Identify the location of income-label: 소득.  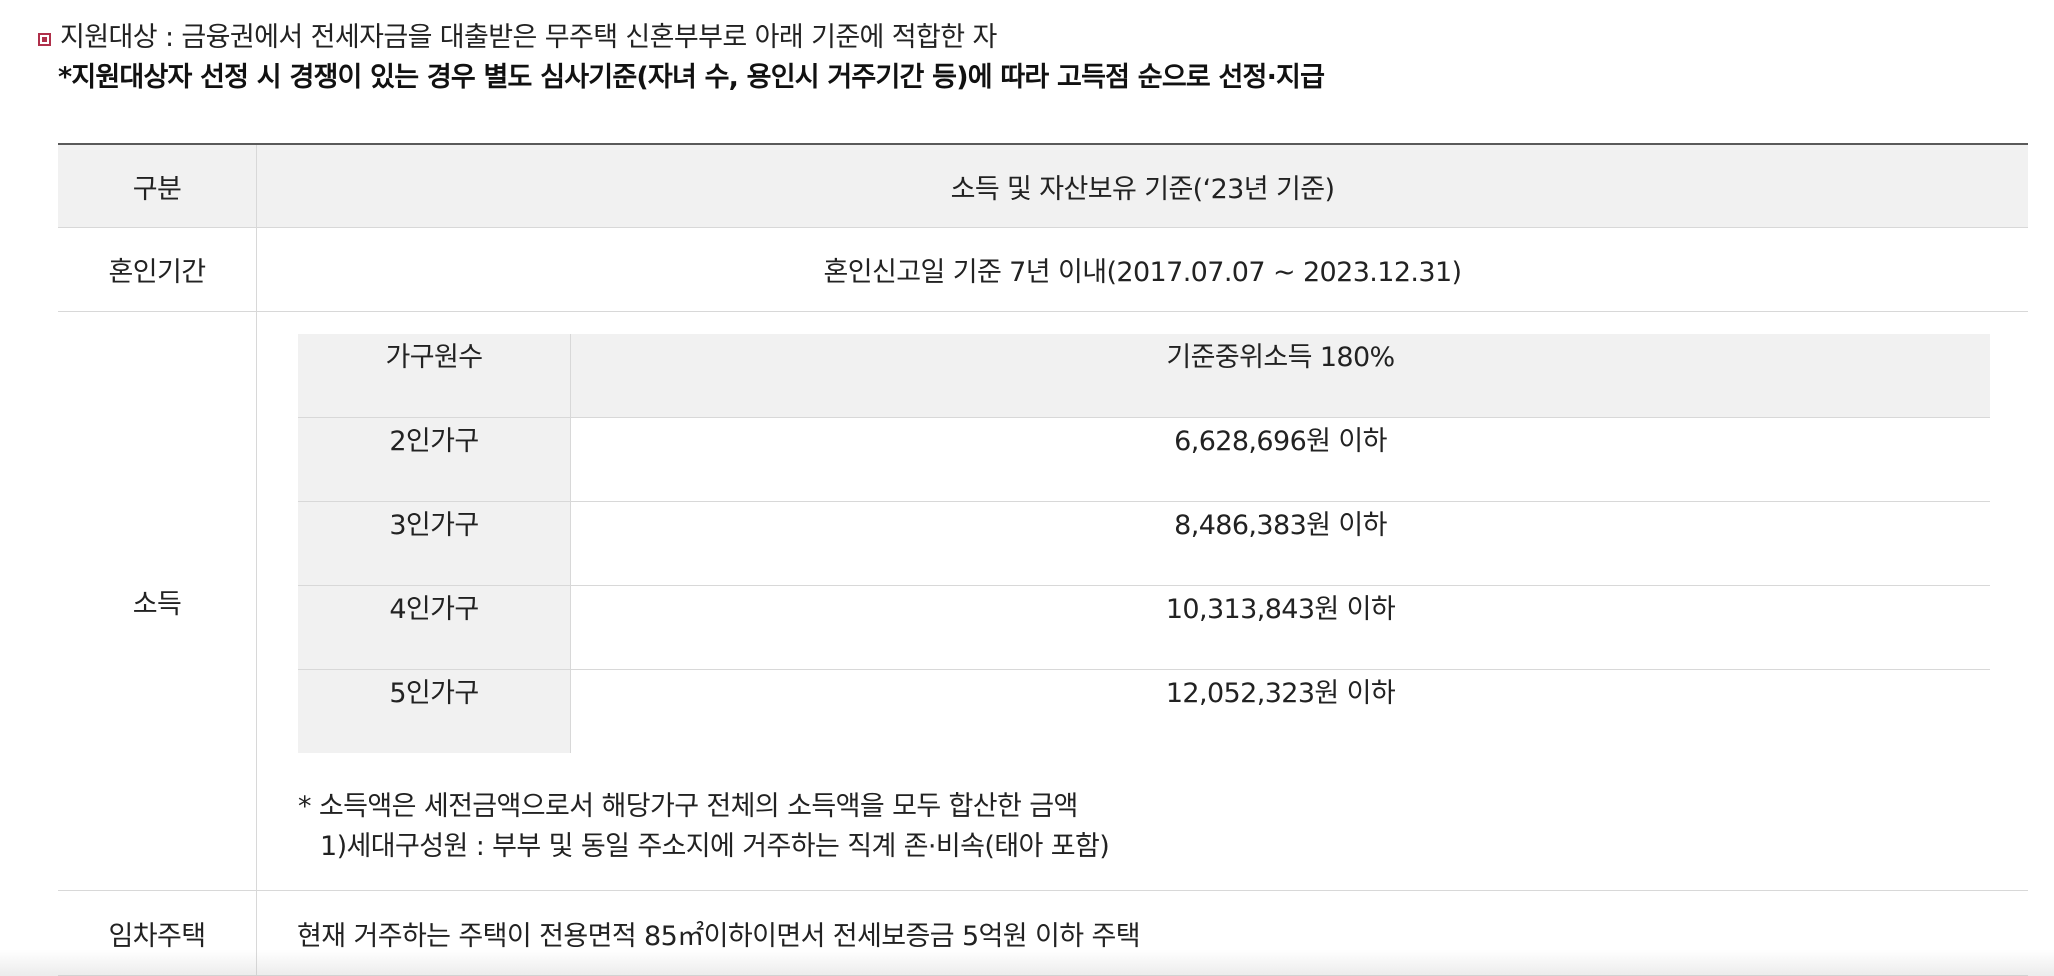
(157, 601).